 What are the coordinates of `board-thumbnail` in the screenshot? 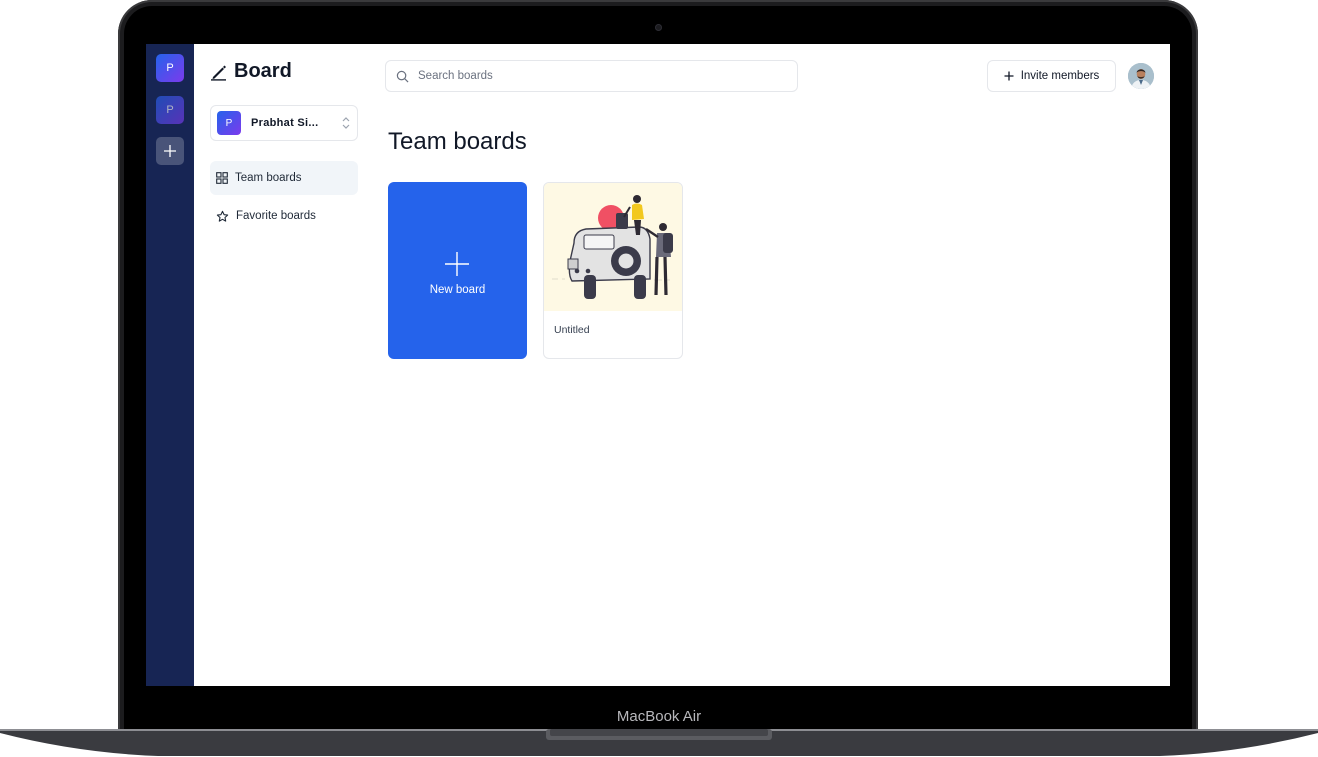 It's located at (613, 247).